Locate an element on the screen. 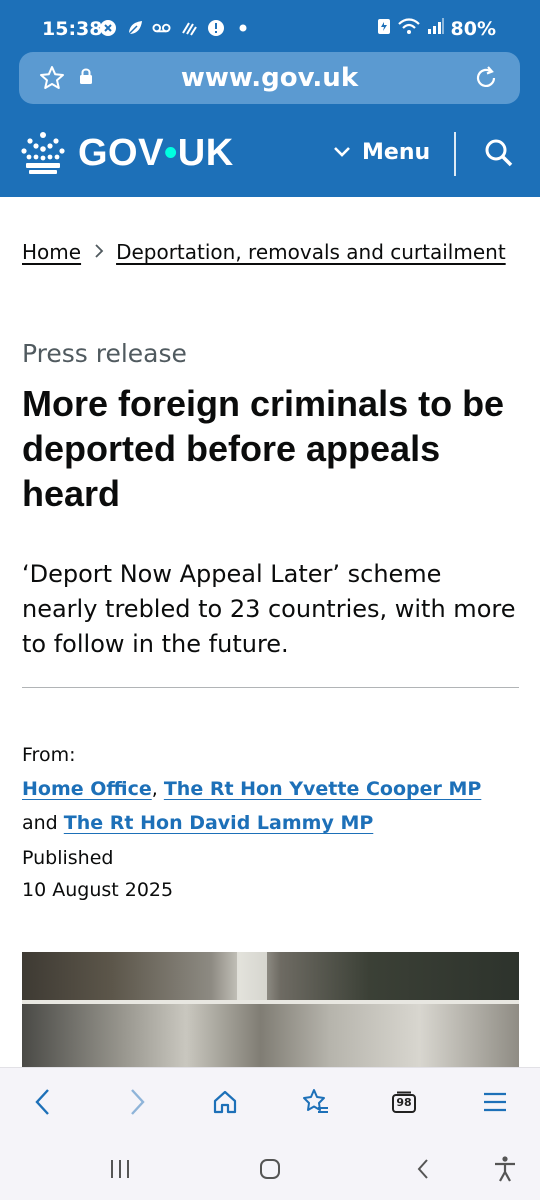 The image size is (540, 1200). battery-saver-icon is located at coordinates (384, 28).